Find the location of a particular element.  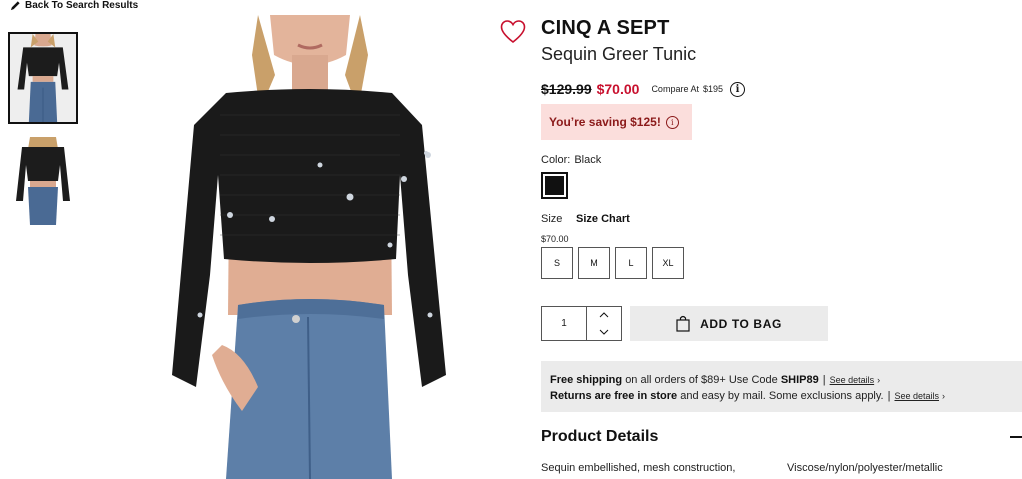

saving-info-icon: i is located at coordinates (672, 122).